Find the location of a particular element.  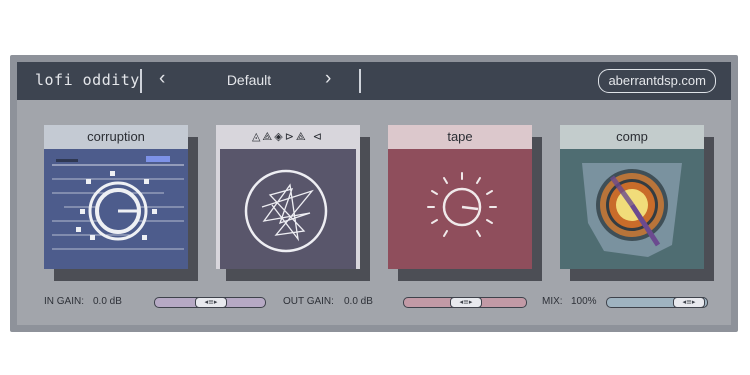

corruption-module: corruption is located at coordinates (121, 203).